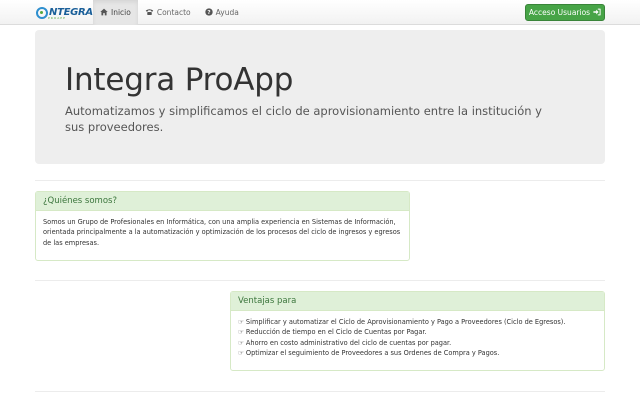  I want to click on nav-item-label: Inicio, so click(121, 12).